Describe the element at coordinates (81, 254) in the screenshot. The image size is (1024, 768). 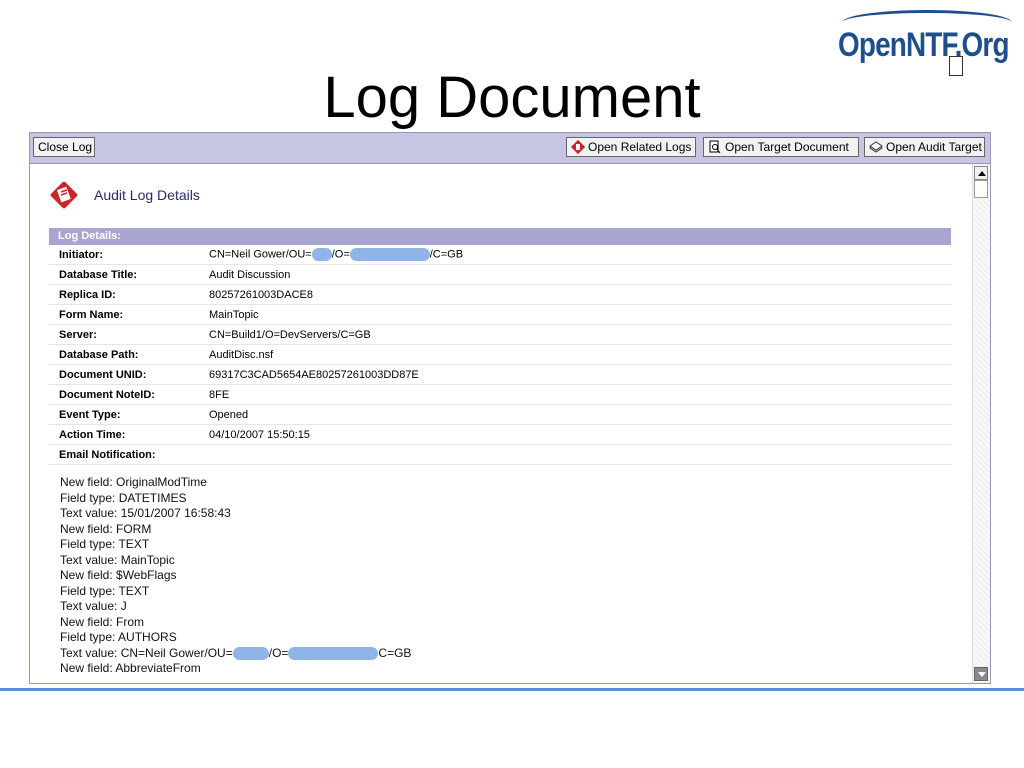
I see `detail-key: Initiator:` at that location.